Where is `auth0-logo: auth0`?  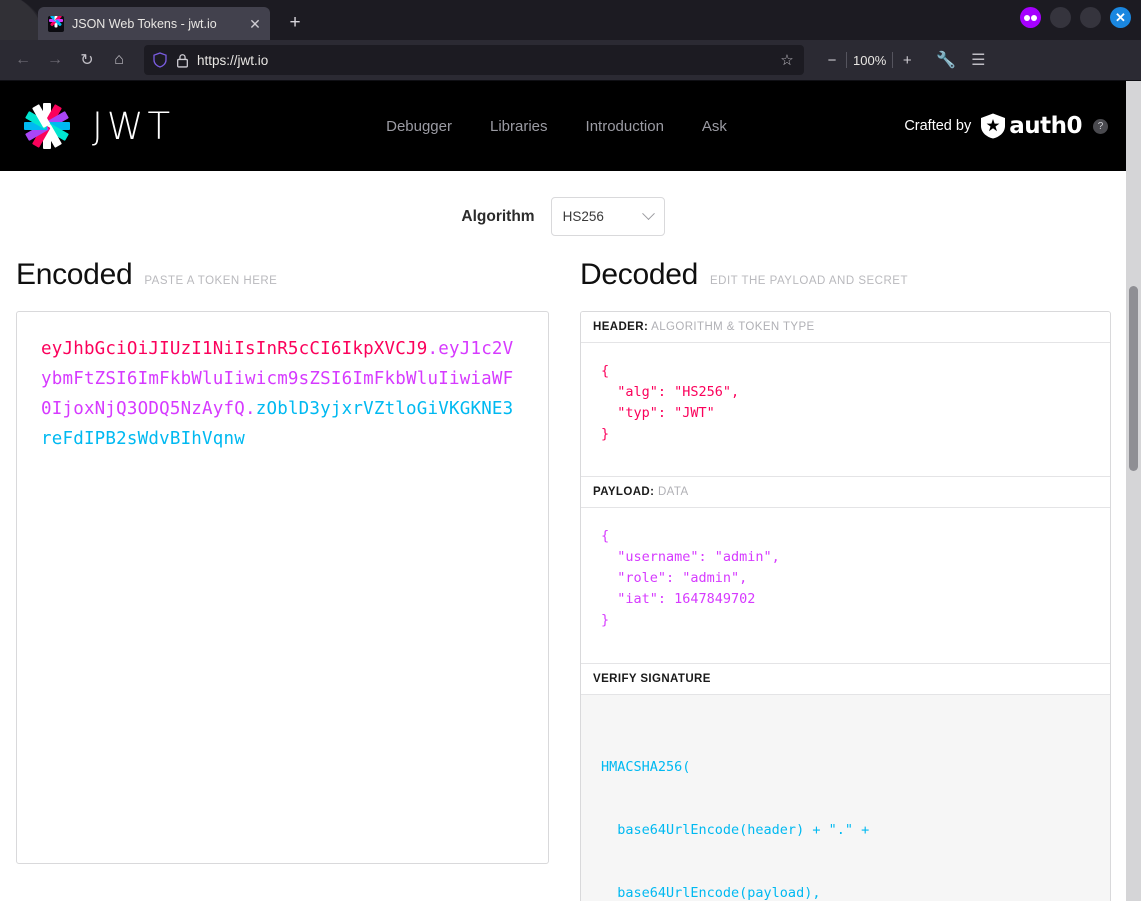 auth0-logo: auth0 is located at coordinates (1031, 126).